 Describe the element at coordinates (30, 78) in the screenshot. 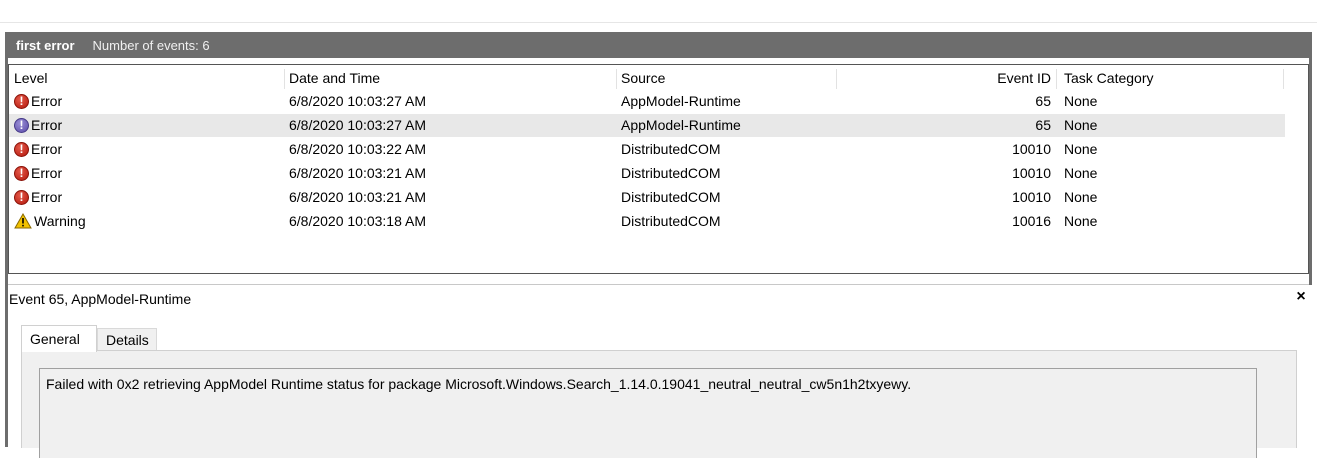

I see `column-header-level: Level` at that location.